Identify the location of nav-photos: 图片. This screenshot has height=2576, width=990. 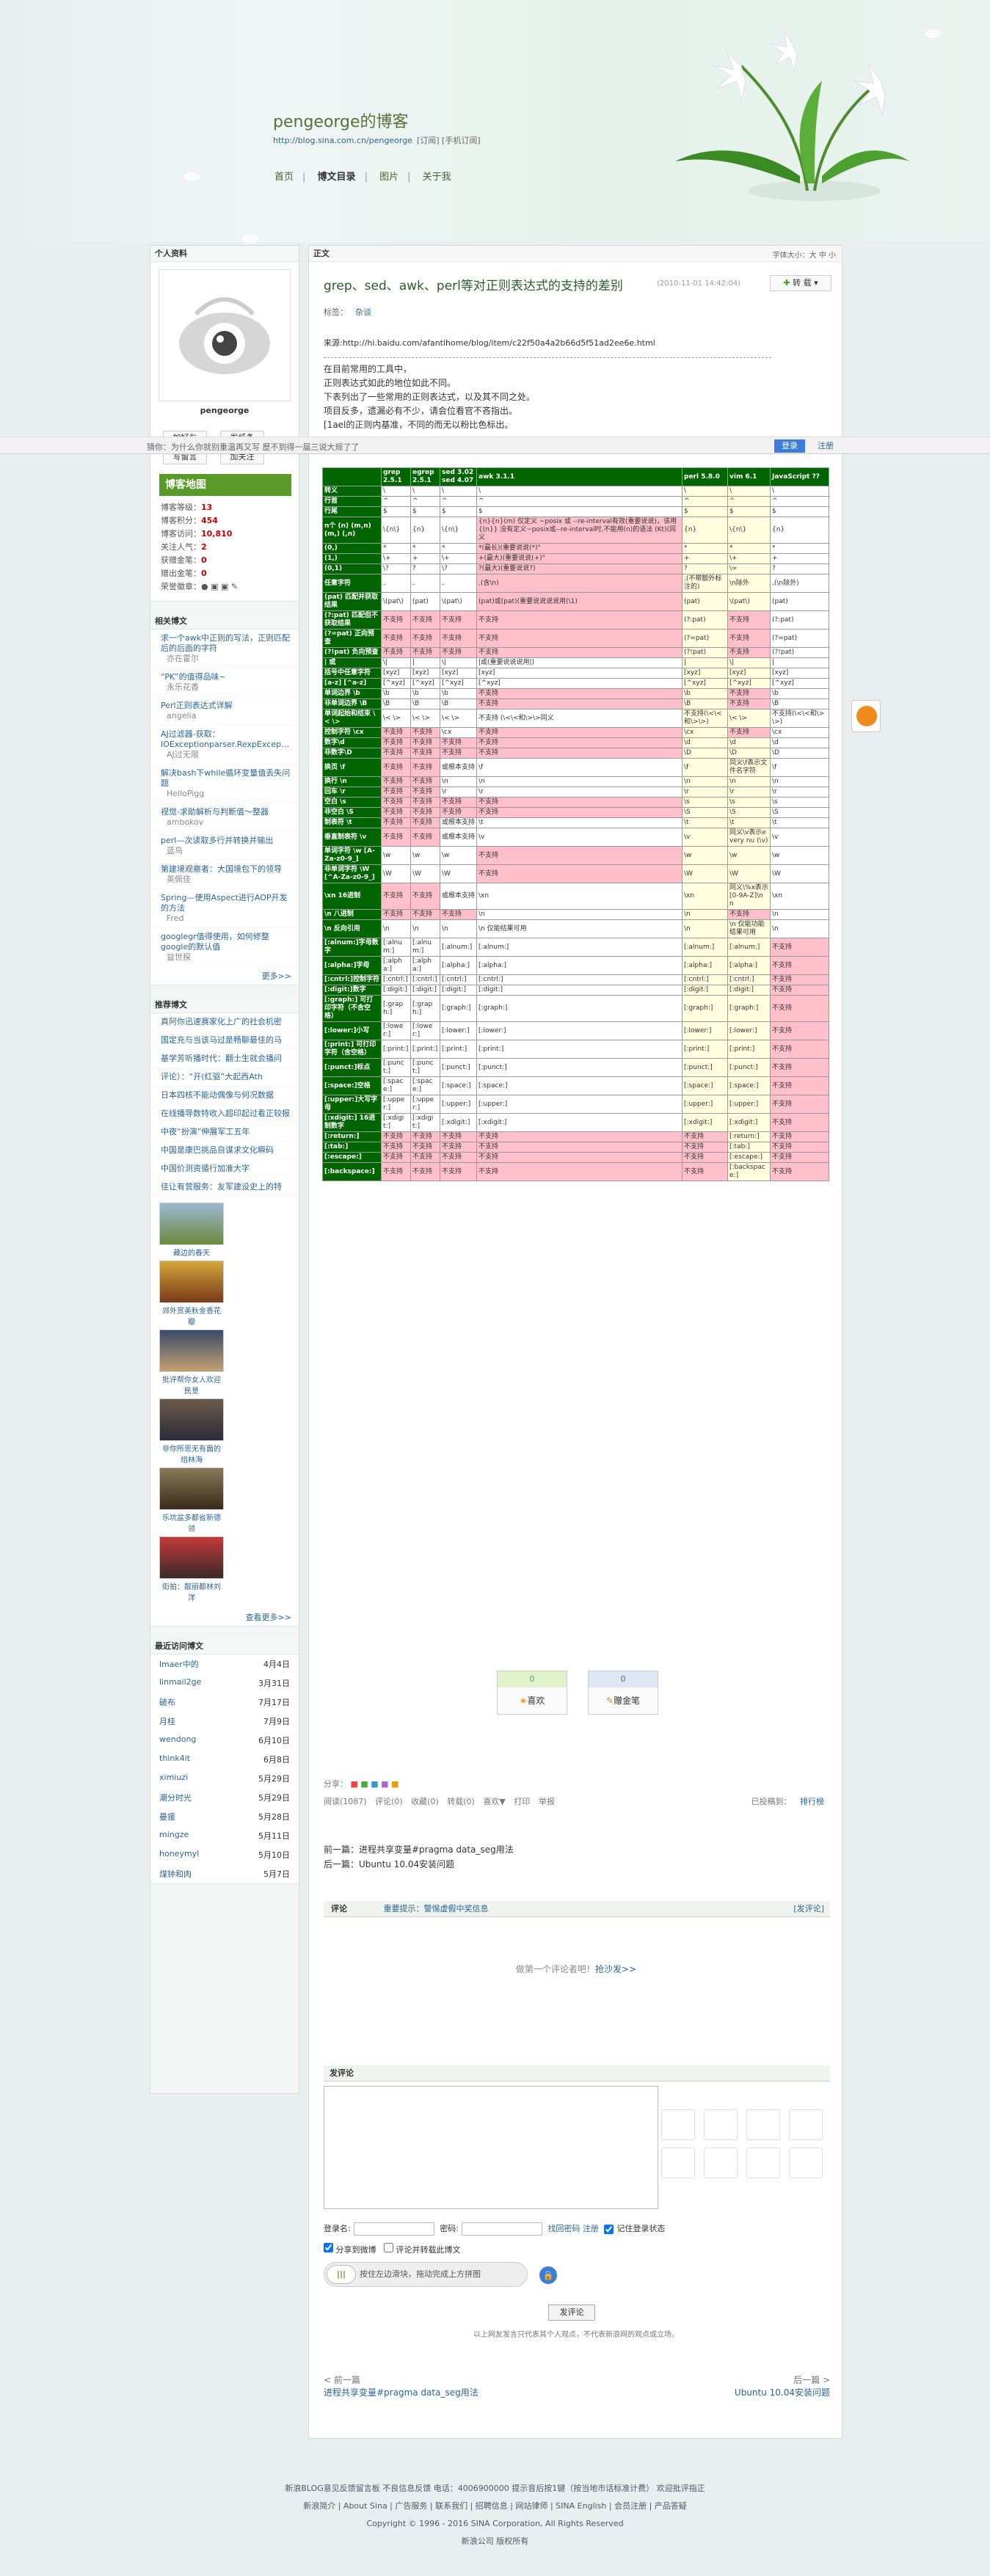
(388, 177).